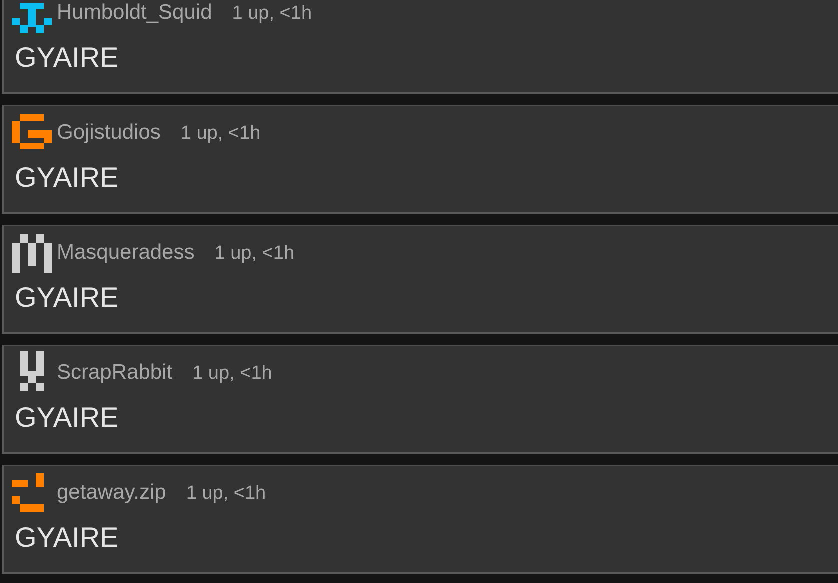 This screenshot has width=838, height=583. Describe the element at coordinates (109, 133) in the screenshot. I see `user-name: Gojistudios` at that location.